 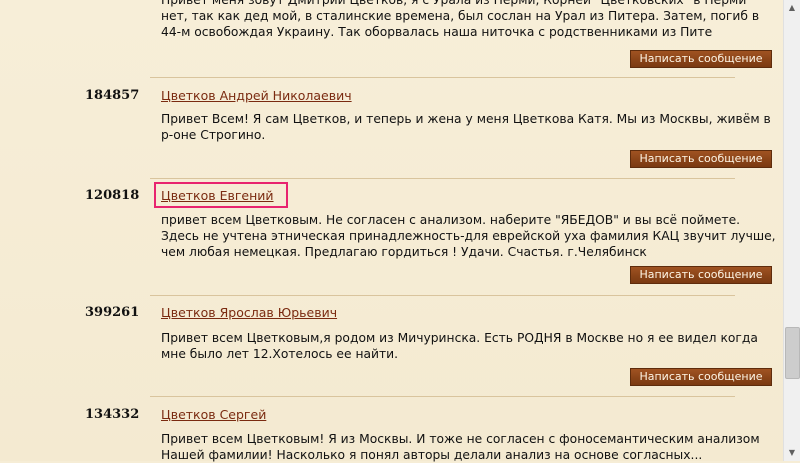 What do you see at coordinates (112, 95) in the screenshot?
I see `entry-id: 184857` at bounding box center [112, 95].